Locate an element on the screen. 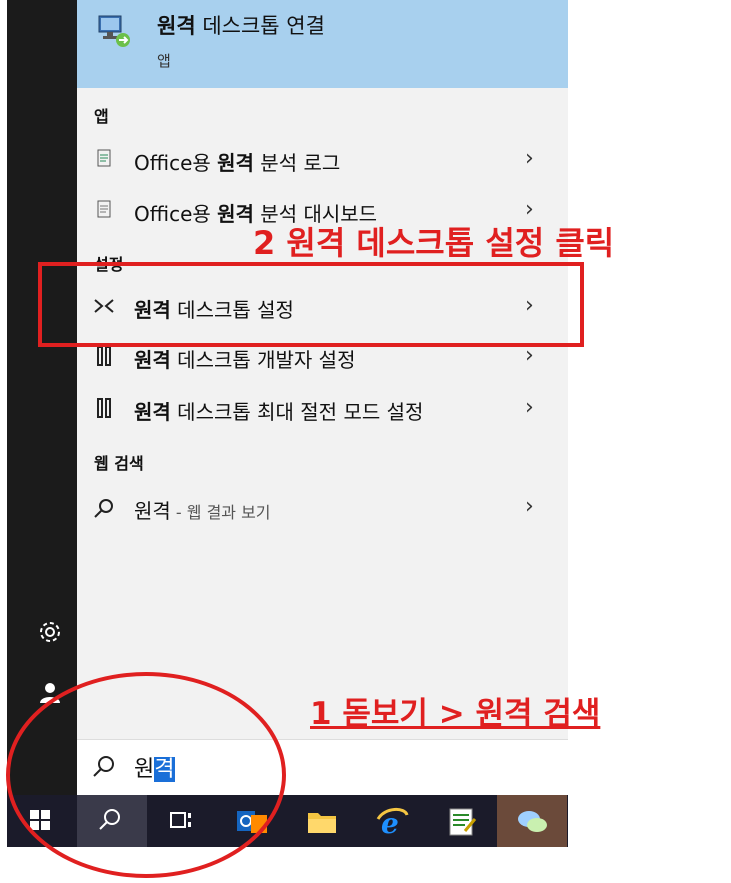 The width and height of the screenshot is (731, 883). annotation-step-2: 2 원격 데스크톱 설정 클릭 is located at coordinates (434, 243).